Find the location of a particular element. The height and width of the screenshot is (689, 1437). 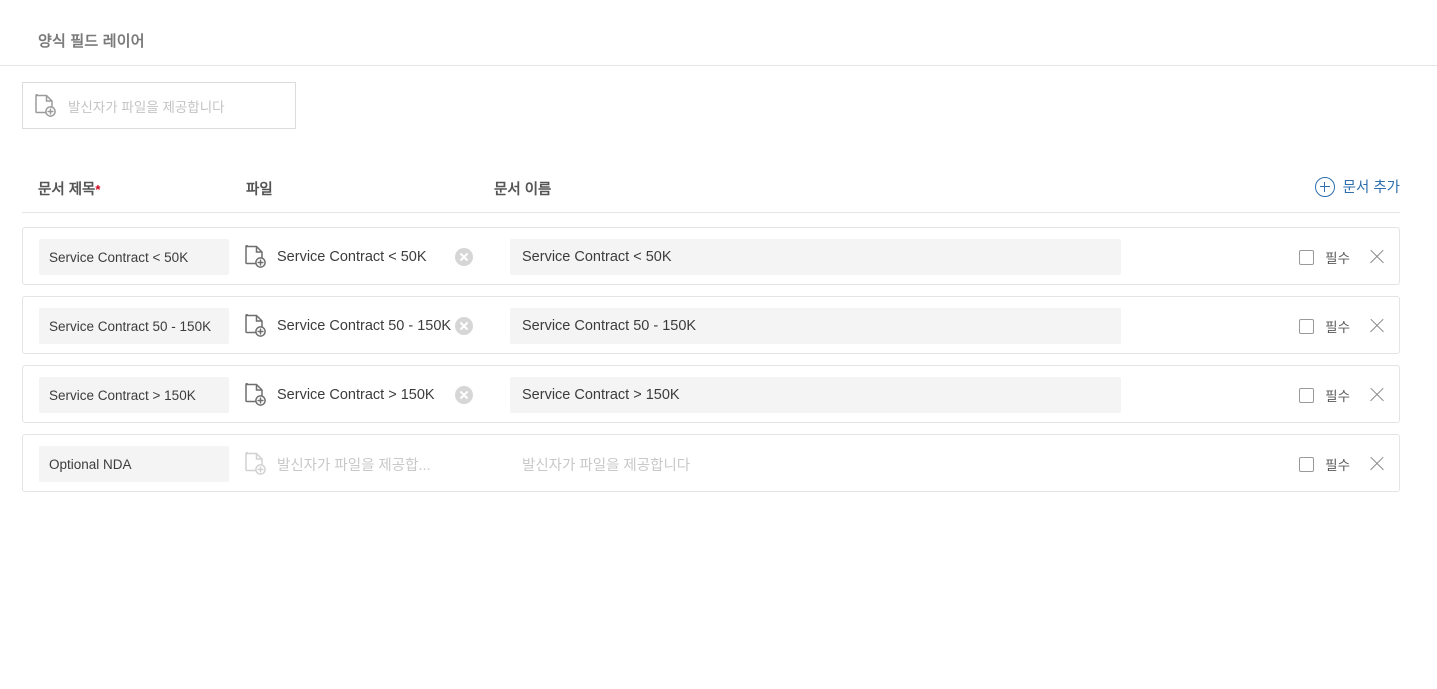

document-name-value: 발신자가 파일을 제공합니다 is located at coordinates (606, 465).